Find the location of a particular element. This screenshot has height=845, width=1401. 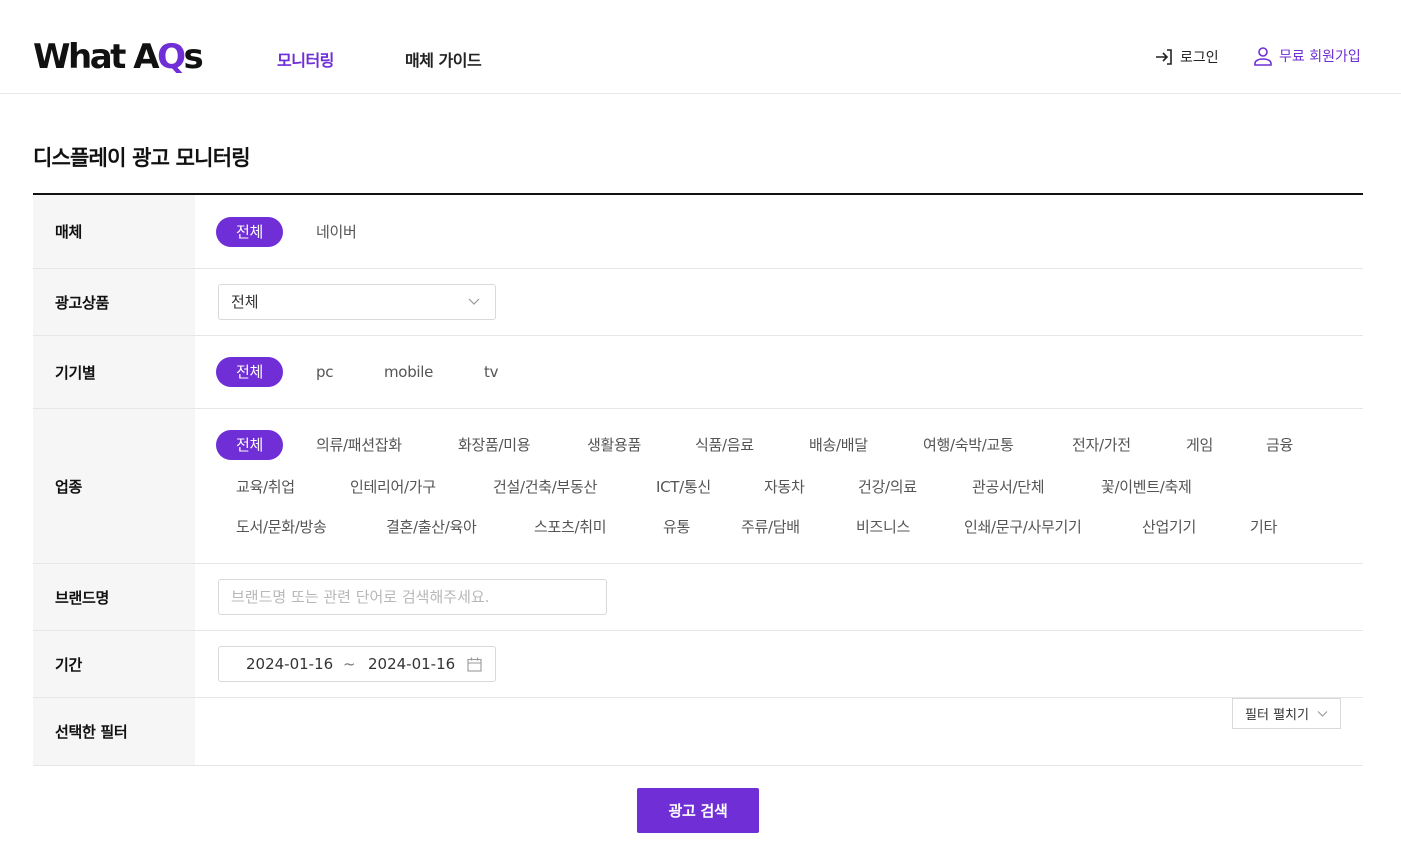

chip-industry-item: 유통 is located at coordinates (676, 527).